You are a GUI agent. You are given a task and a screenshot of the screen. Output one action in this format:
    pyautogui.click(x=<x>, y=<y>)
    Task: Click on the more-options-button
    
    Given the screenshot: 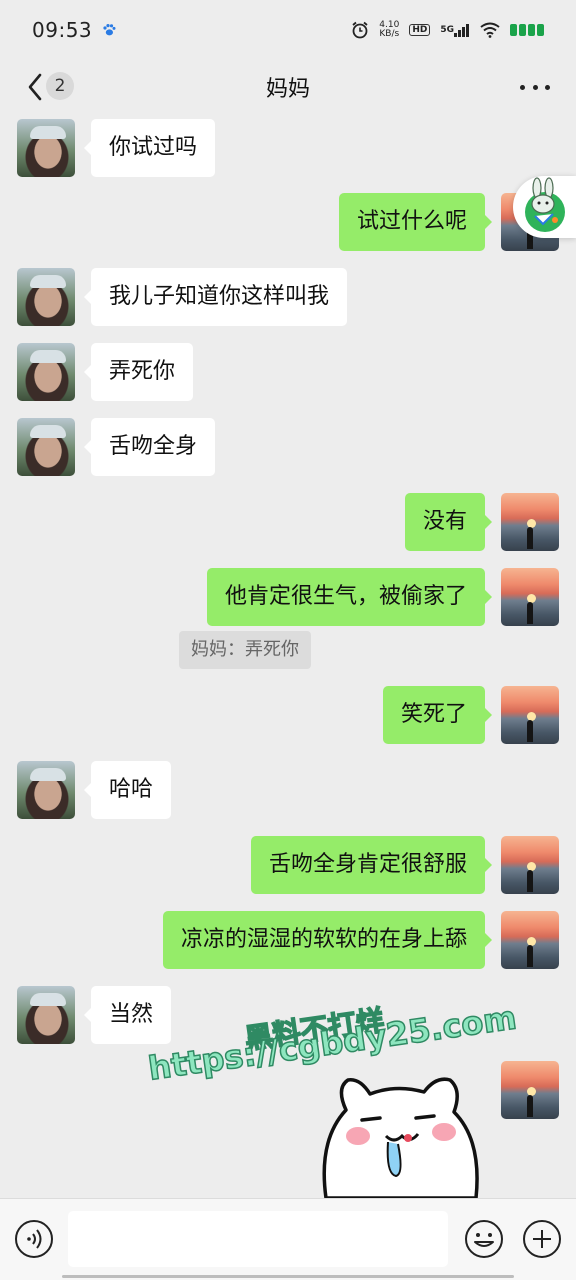 What is the action you would take?
    pyautogui.click(x=535, y=87)
    